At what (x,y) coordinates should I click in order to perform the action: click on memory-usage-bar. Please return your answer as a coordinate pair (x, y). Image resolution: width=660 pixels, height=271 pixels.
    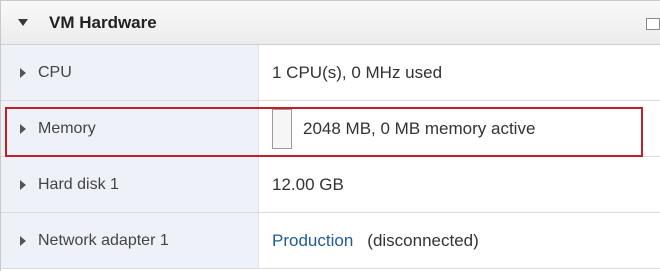
    Looking at the image, I should click on (282, 128).